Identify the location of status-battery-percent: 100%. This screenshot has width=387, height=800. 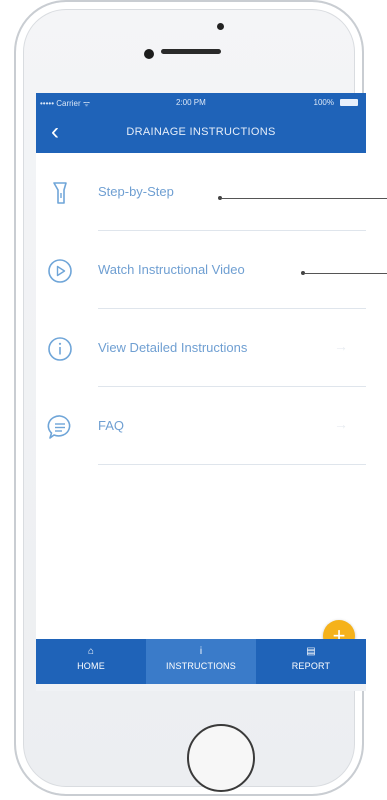
(323, 102).